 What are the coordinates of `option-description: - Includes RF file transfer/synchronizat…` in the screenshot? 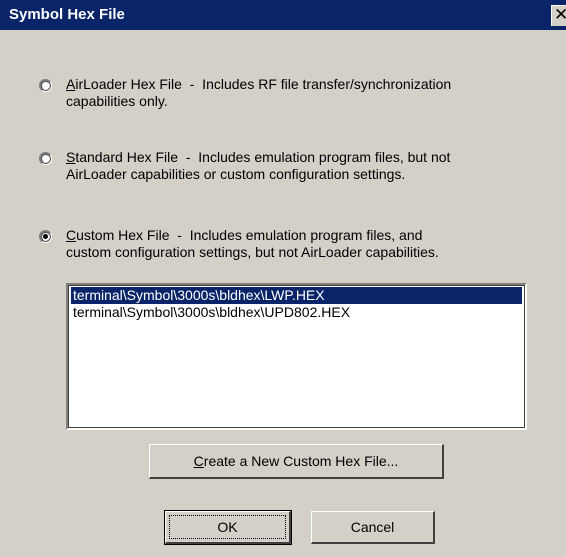 It's located at (316, 84).